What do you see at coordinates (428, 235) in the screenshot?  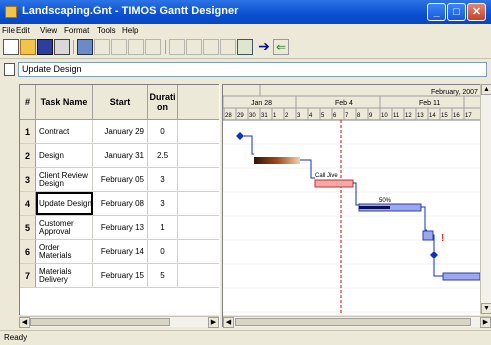 I see `bar-customer-approval` at bounding box center [428, 235].